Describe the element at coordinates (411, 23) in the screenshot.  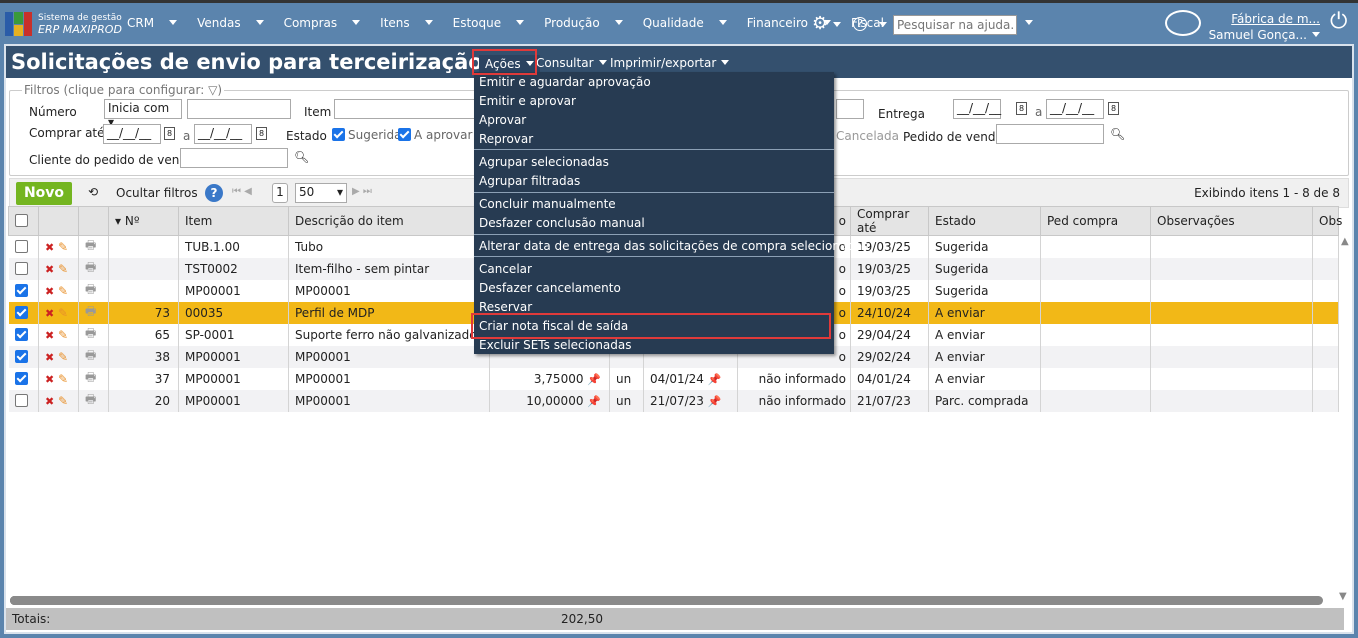
I see `nav-itens: Itens` at that location.